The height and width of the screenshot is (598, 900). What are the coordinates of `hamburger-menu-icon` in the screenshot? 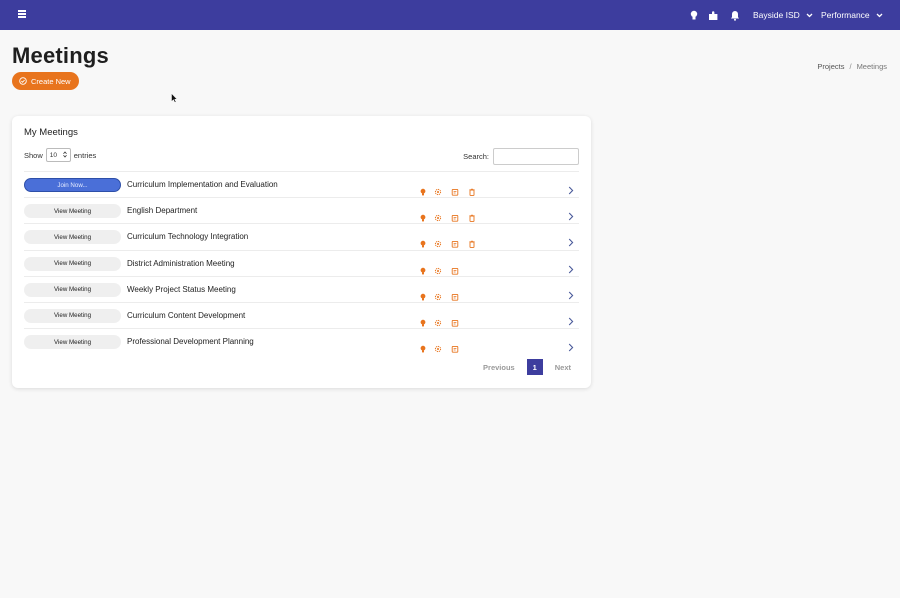 It's located at (22, 14).